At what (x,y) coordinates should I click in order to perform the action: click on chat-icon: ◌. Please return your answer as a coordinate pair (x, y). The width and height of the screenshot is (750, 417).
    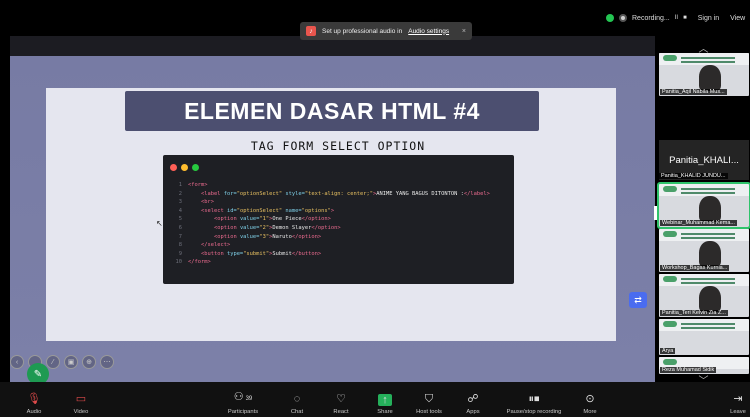
    Looking at the image, I should click on (297, 399).